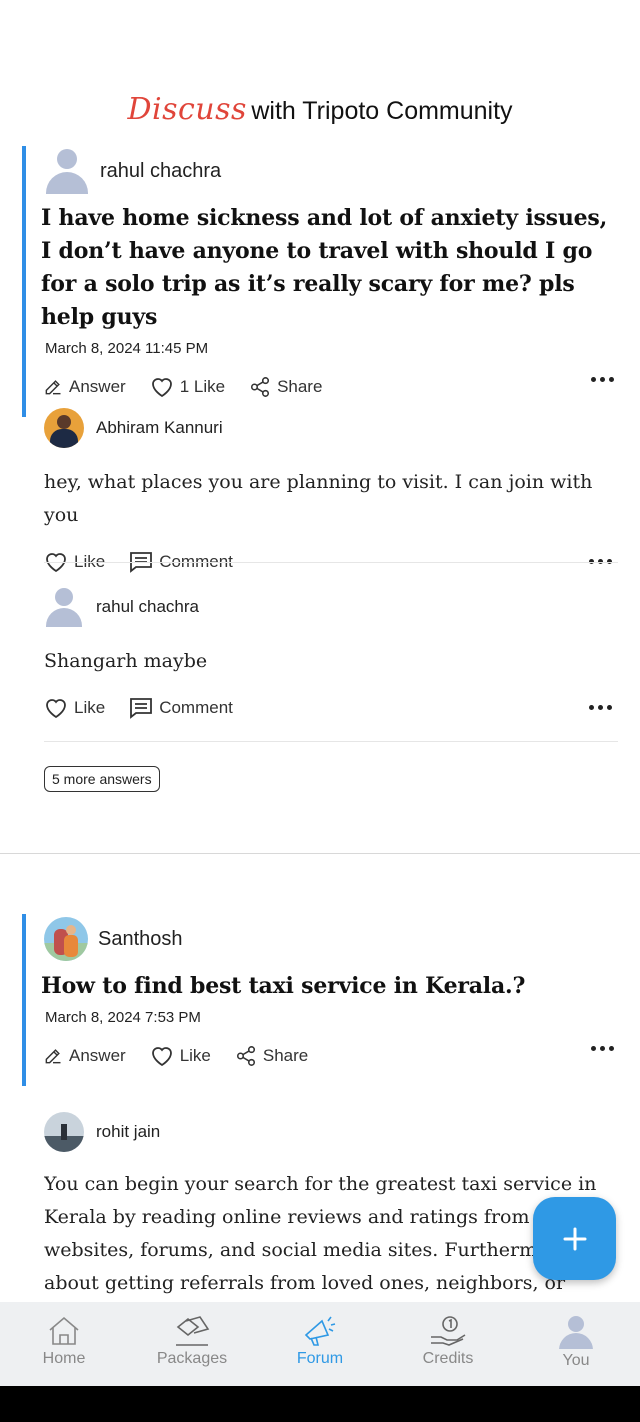  Describe the element at coordinates (331, 708) in the screenshot. I see `answer-actions: Like Comment` at that location.